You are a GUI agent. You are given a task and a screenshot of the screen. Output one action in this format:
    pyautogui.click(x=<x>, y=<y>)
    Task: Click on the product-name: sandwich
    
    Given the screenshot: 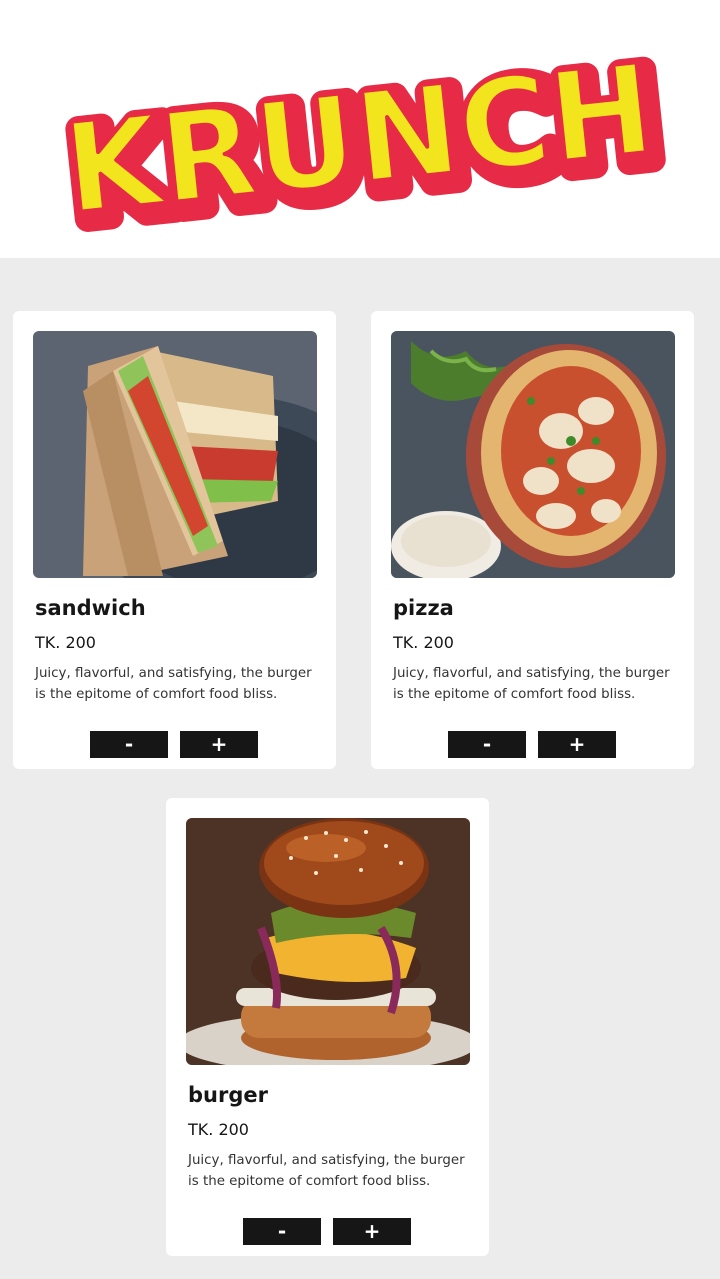 What is the action you would take?
    pyautogui.click(x=90, y=608)
    